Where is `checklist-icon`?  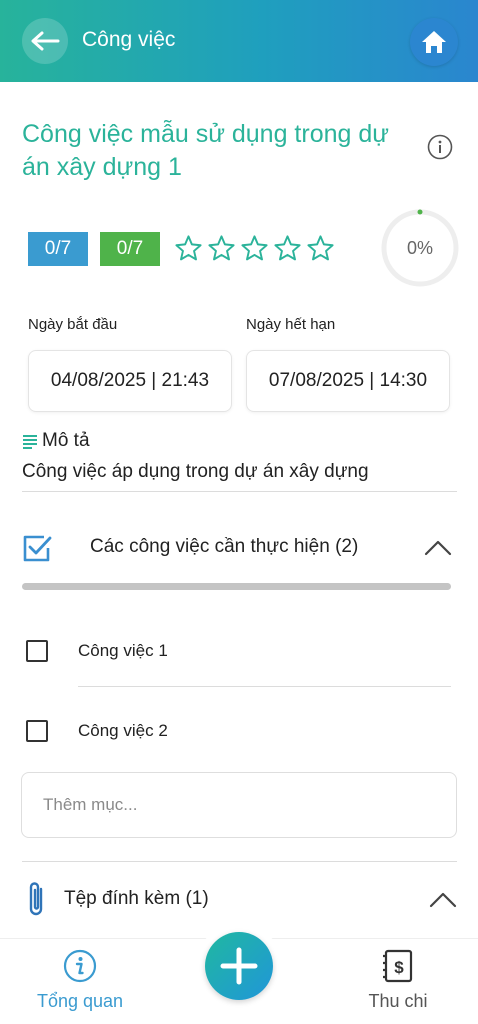 checklist-icon is located at coordinates (37, 548).